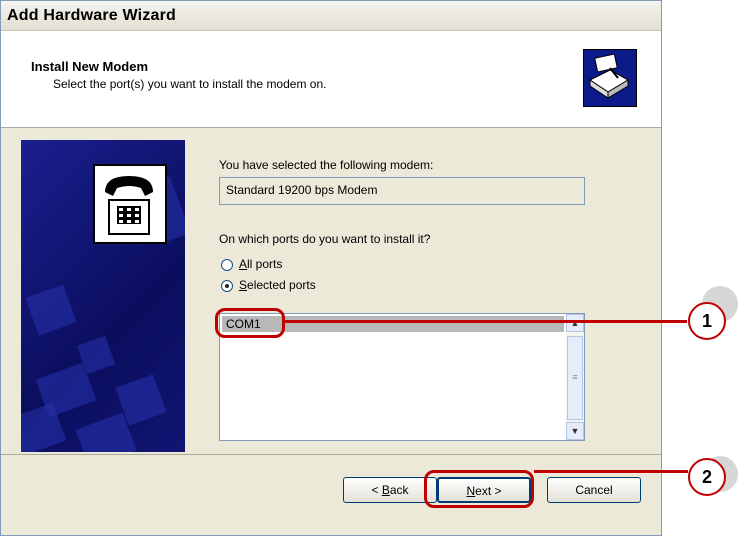 This screenshot has height=550, width=748. What do you see at coordinates (331, 454) in the screenshot?
I see `footer-divider` at bounding box center [331, 454].